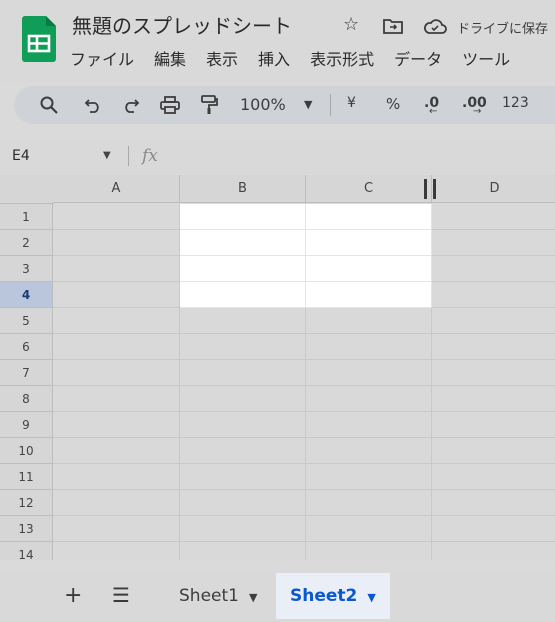  I want to click on cell-c11, so click(369, 477).